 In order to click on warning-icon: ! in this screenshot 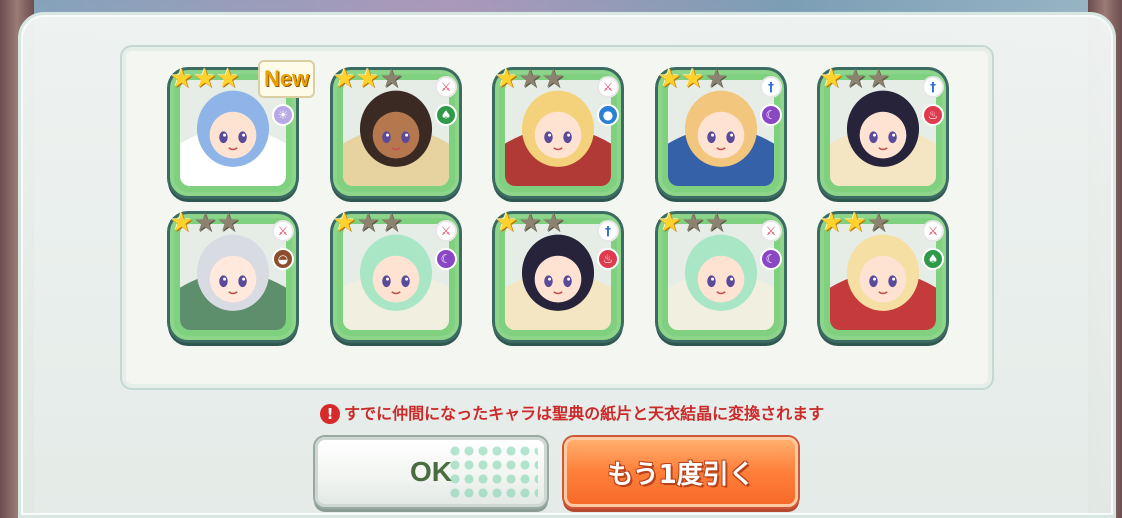, I will do `click(330, 414)`.